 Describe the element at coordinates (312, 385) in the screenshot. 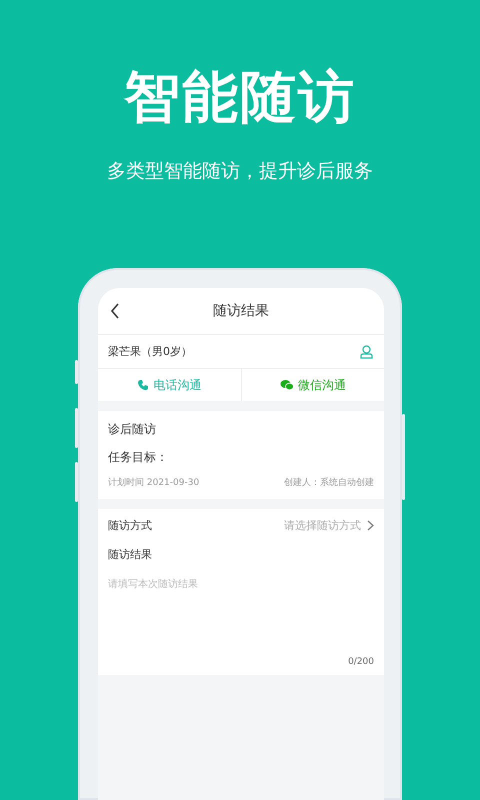

I see `wechat-contact-button: 微信沟通` at that location.